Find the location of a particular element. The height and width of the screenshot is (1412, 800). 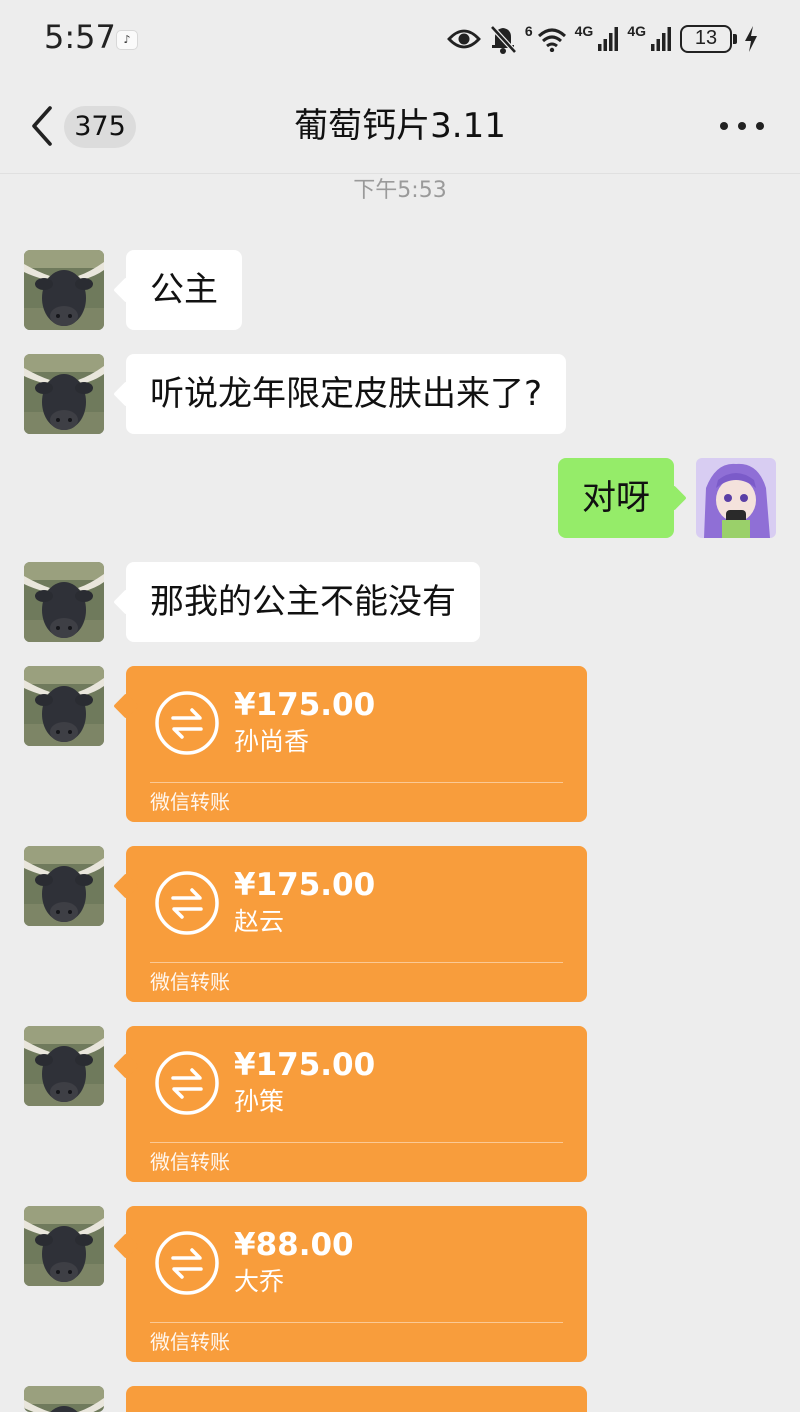

status-time: 5:57 is located at coordinates (80, 37).